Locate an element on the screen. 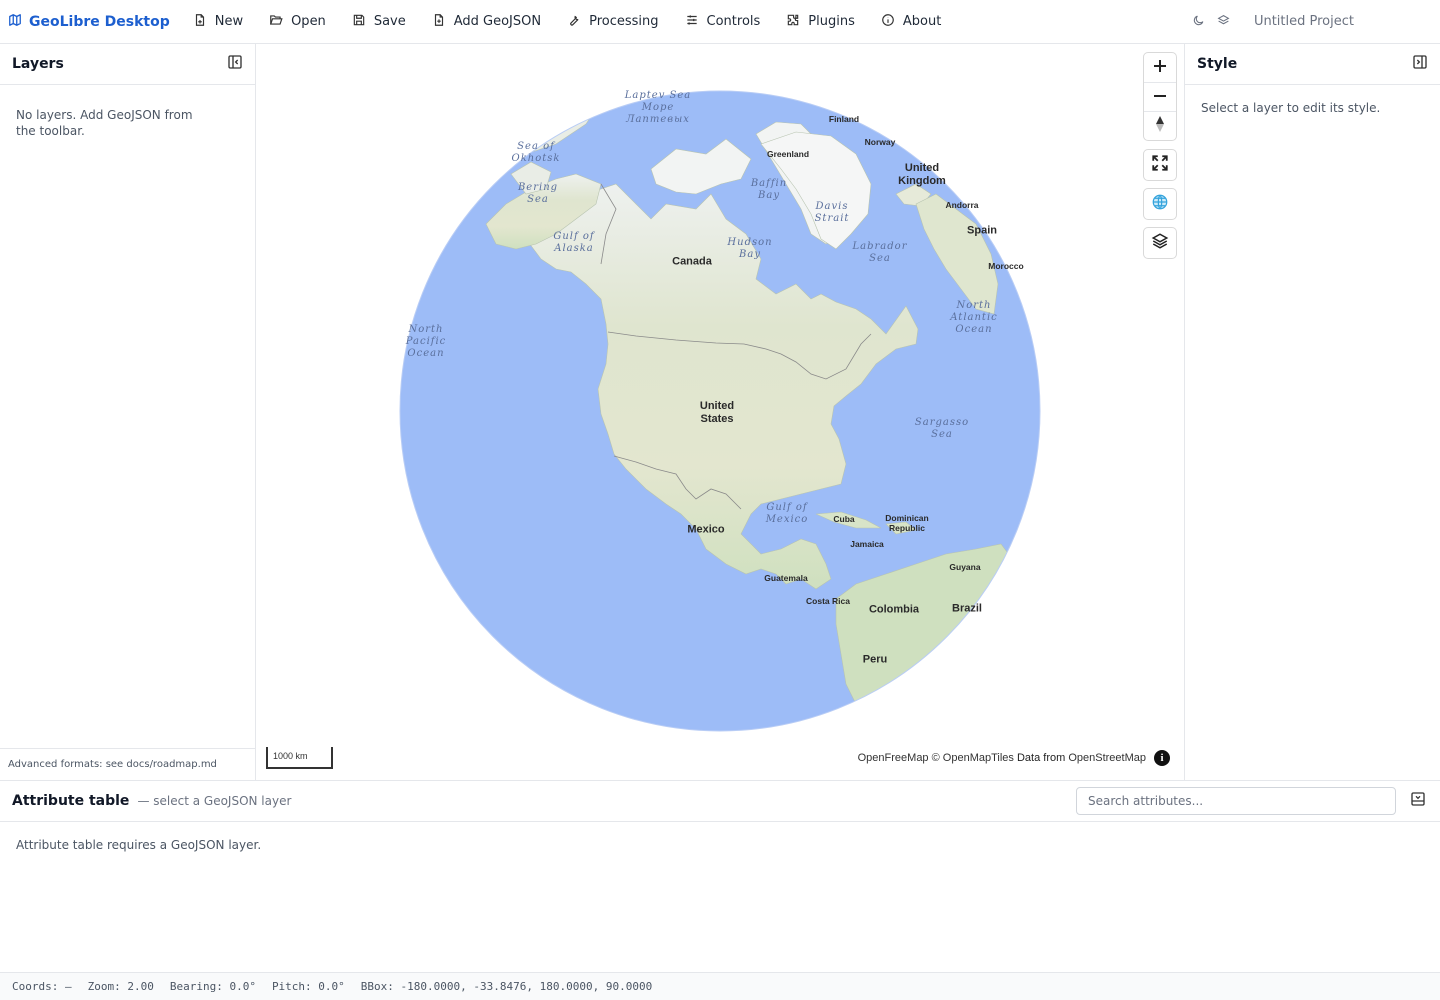 The width and height of the screenshot is (1440, 1000). label-laptev-sea-text: Laptev Sea Море Лаптевых is located at coordinates (658, 107).